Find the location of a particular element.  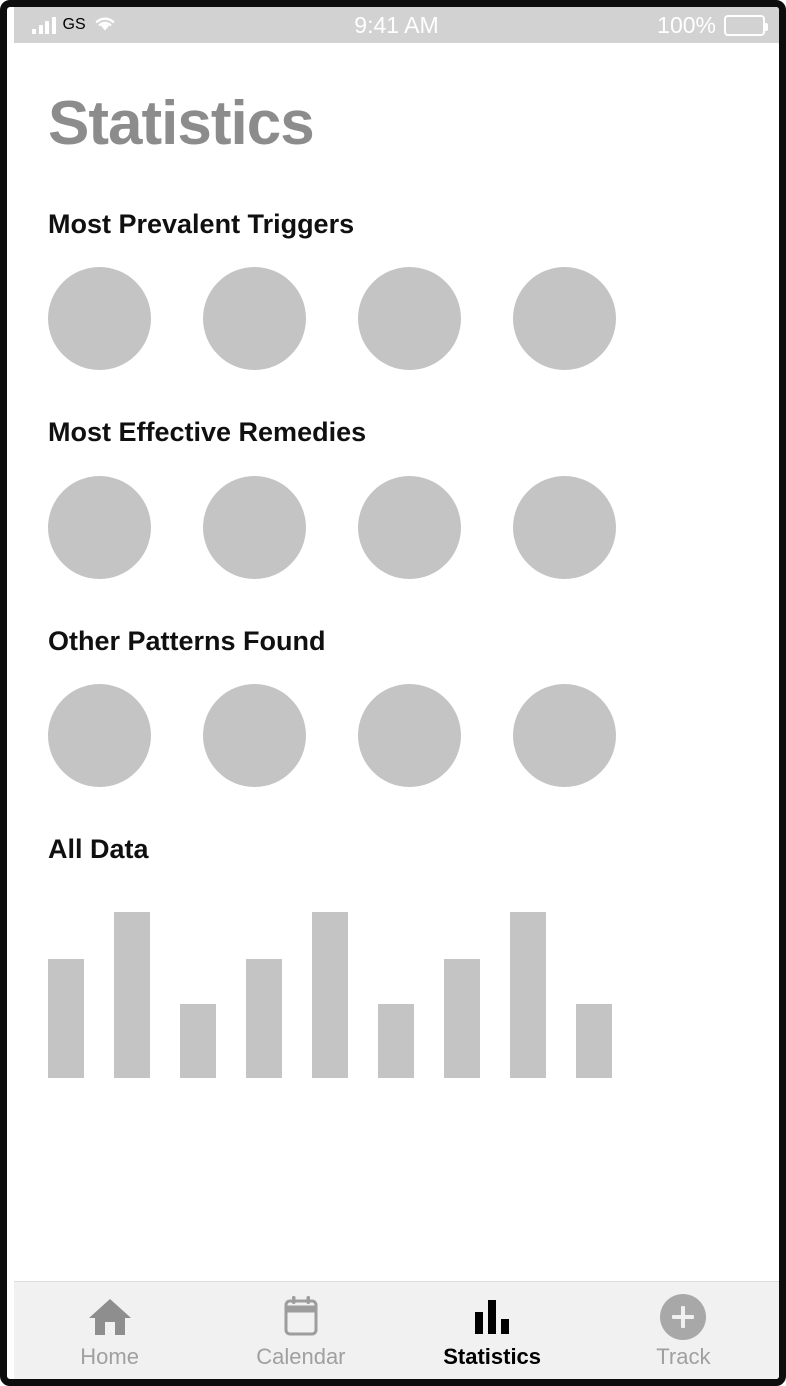

pattern-circle-row is located at coordinates (396, 736).